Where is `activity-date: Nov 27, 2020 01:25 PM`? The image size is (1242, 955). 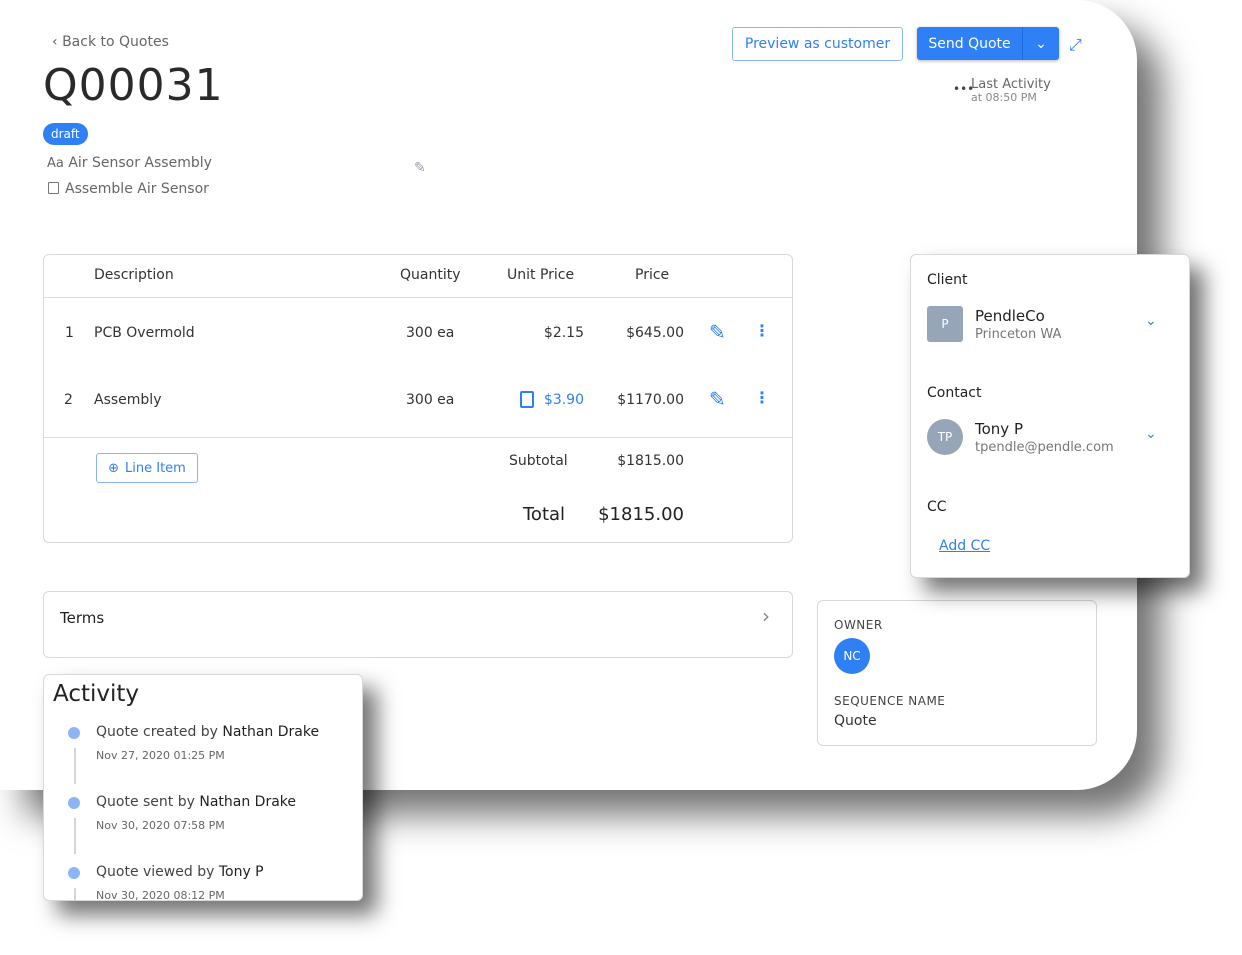
activity-date: Nov 27, 2020 01:25 PM is located at coordinates (160, 755).